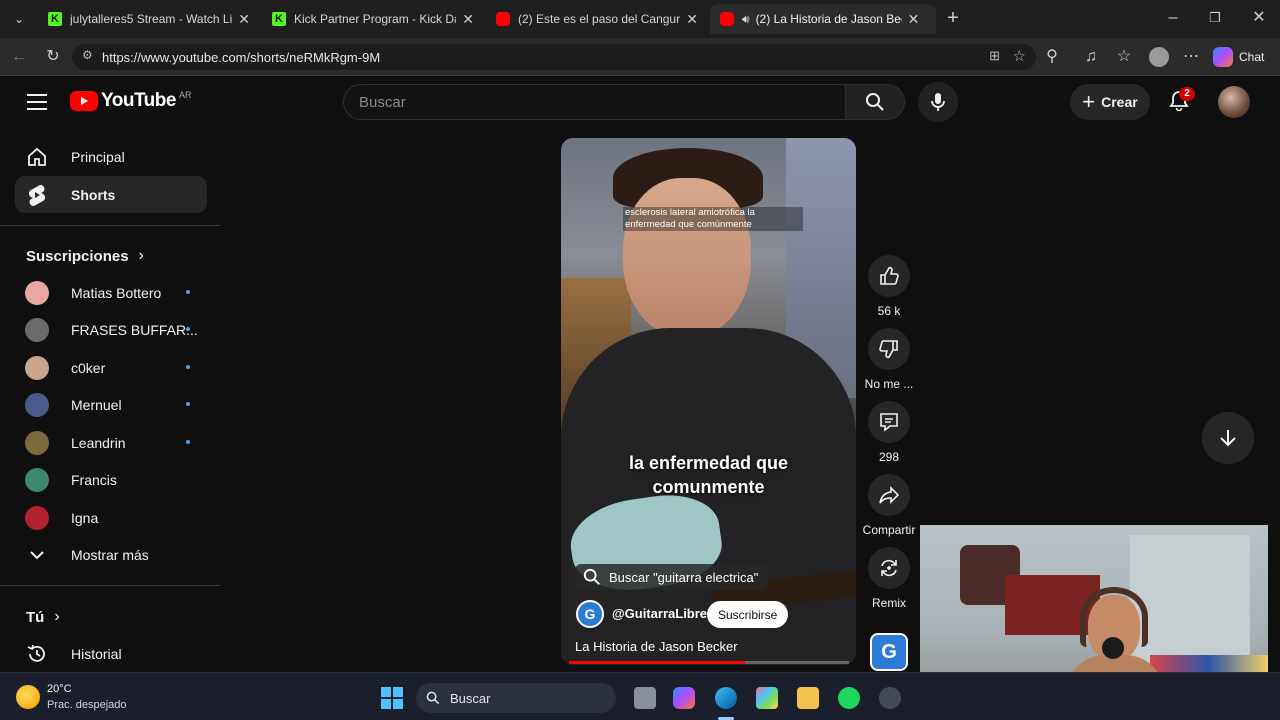 Image resolution: width=1280 pixels, height=720 pixels. I want to click on store-icon, so click(767, 698).